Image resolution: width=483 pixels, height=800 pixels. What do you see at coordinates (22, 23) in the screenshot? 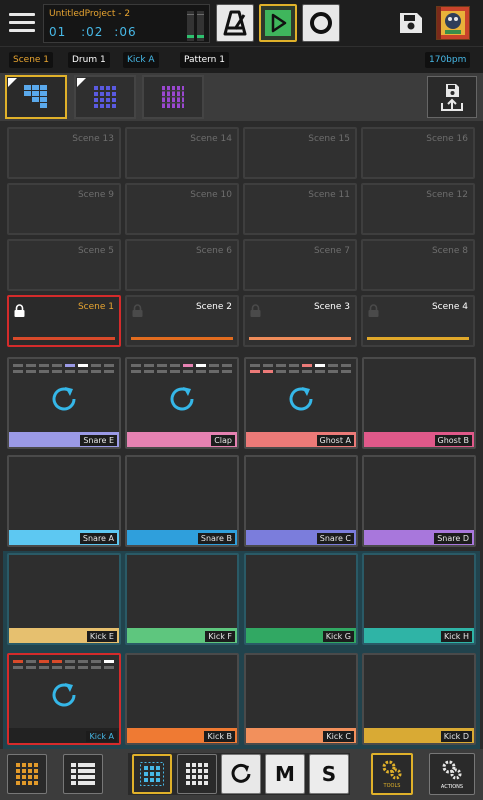
I see `hamburger-menu-icon` at bounding box center [22, 23].